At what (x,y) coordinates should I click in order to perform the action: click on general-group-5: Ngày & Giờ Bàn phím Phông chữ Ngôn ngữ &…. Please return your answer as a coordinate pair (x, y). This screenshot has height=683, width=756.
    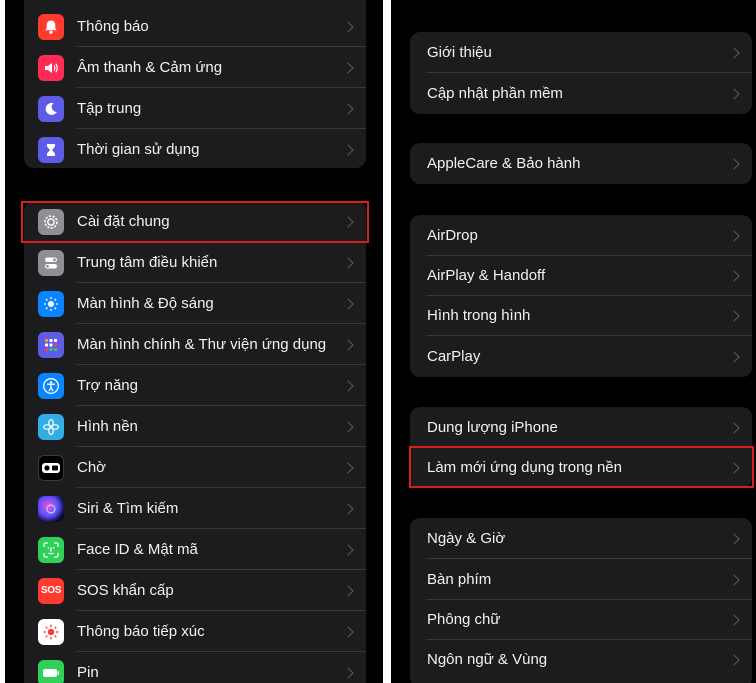
    Looking at the image, I should click on (581, 600).